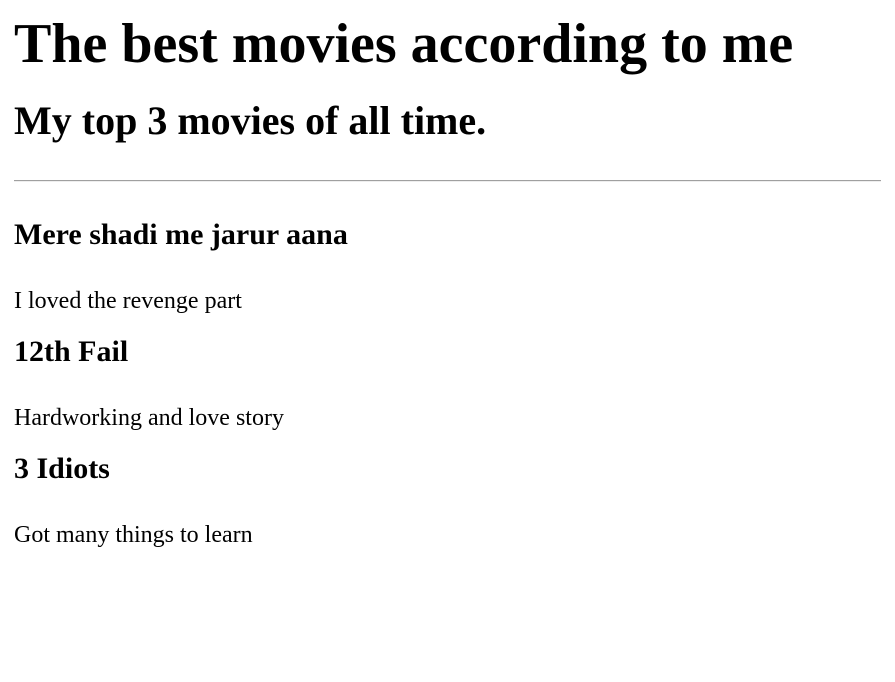  Describe the element at coordinates (404, 44) in the screenshot. I see `page-title: The best movies according to me` at that location.